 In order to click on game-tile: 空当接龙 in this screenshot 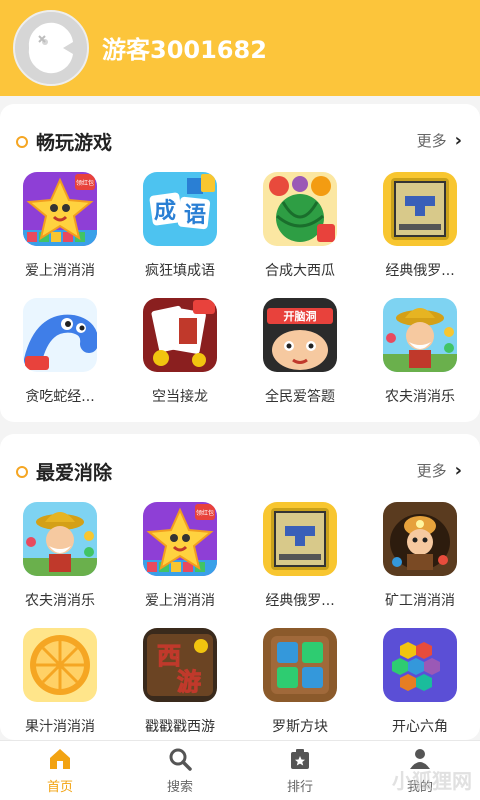, I will do `click(180, 352)`.